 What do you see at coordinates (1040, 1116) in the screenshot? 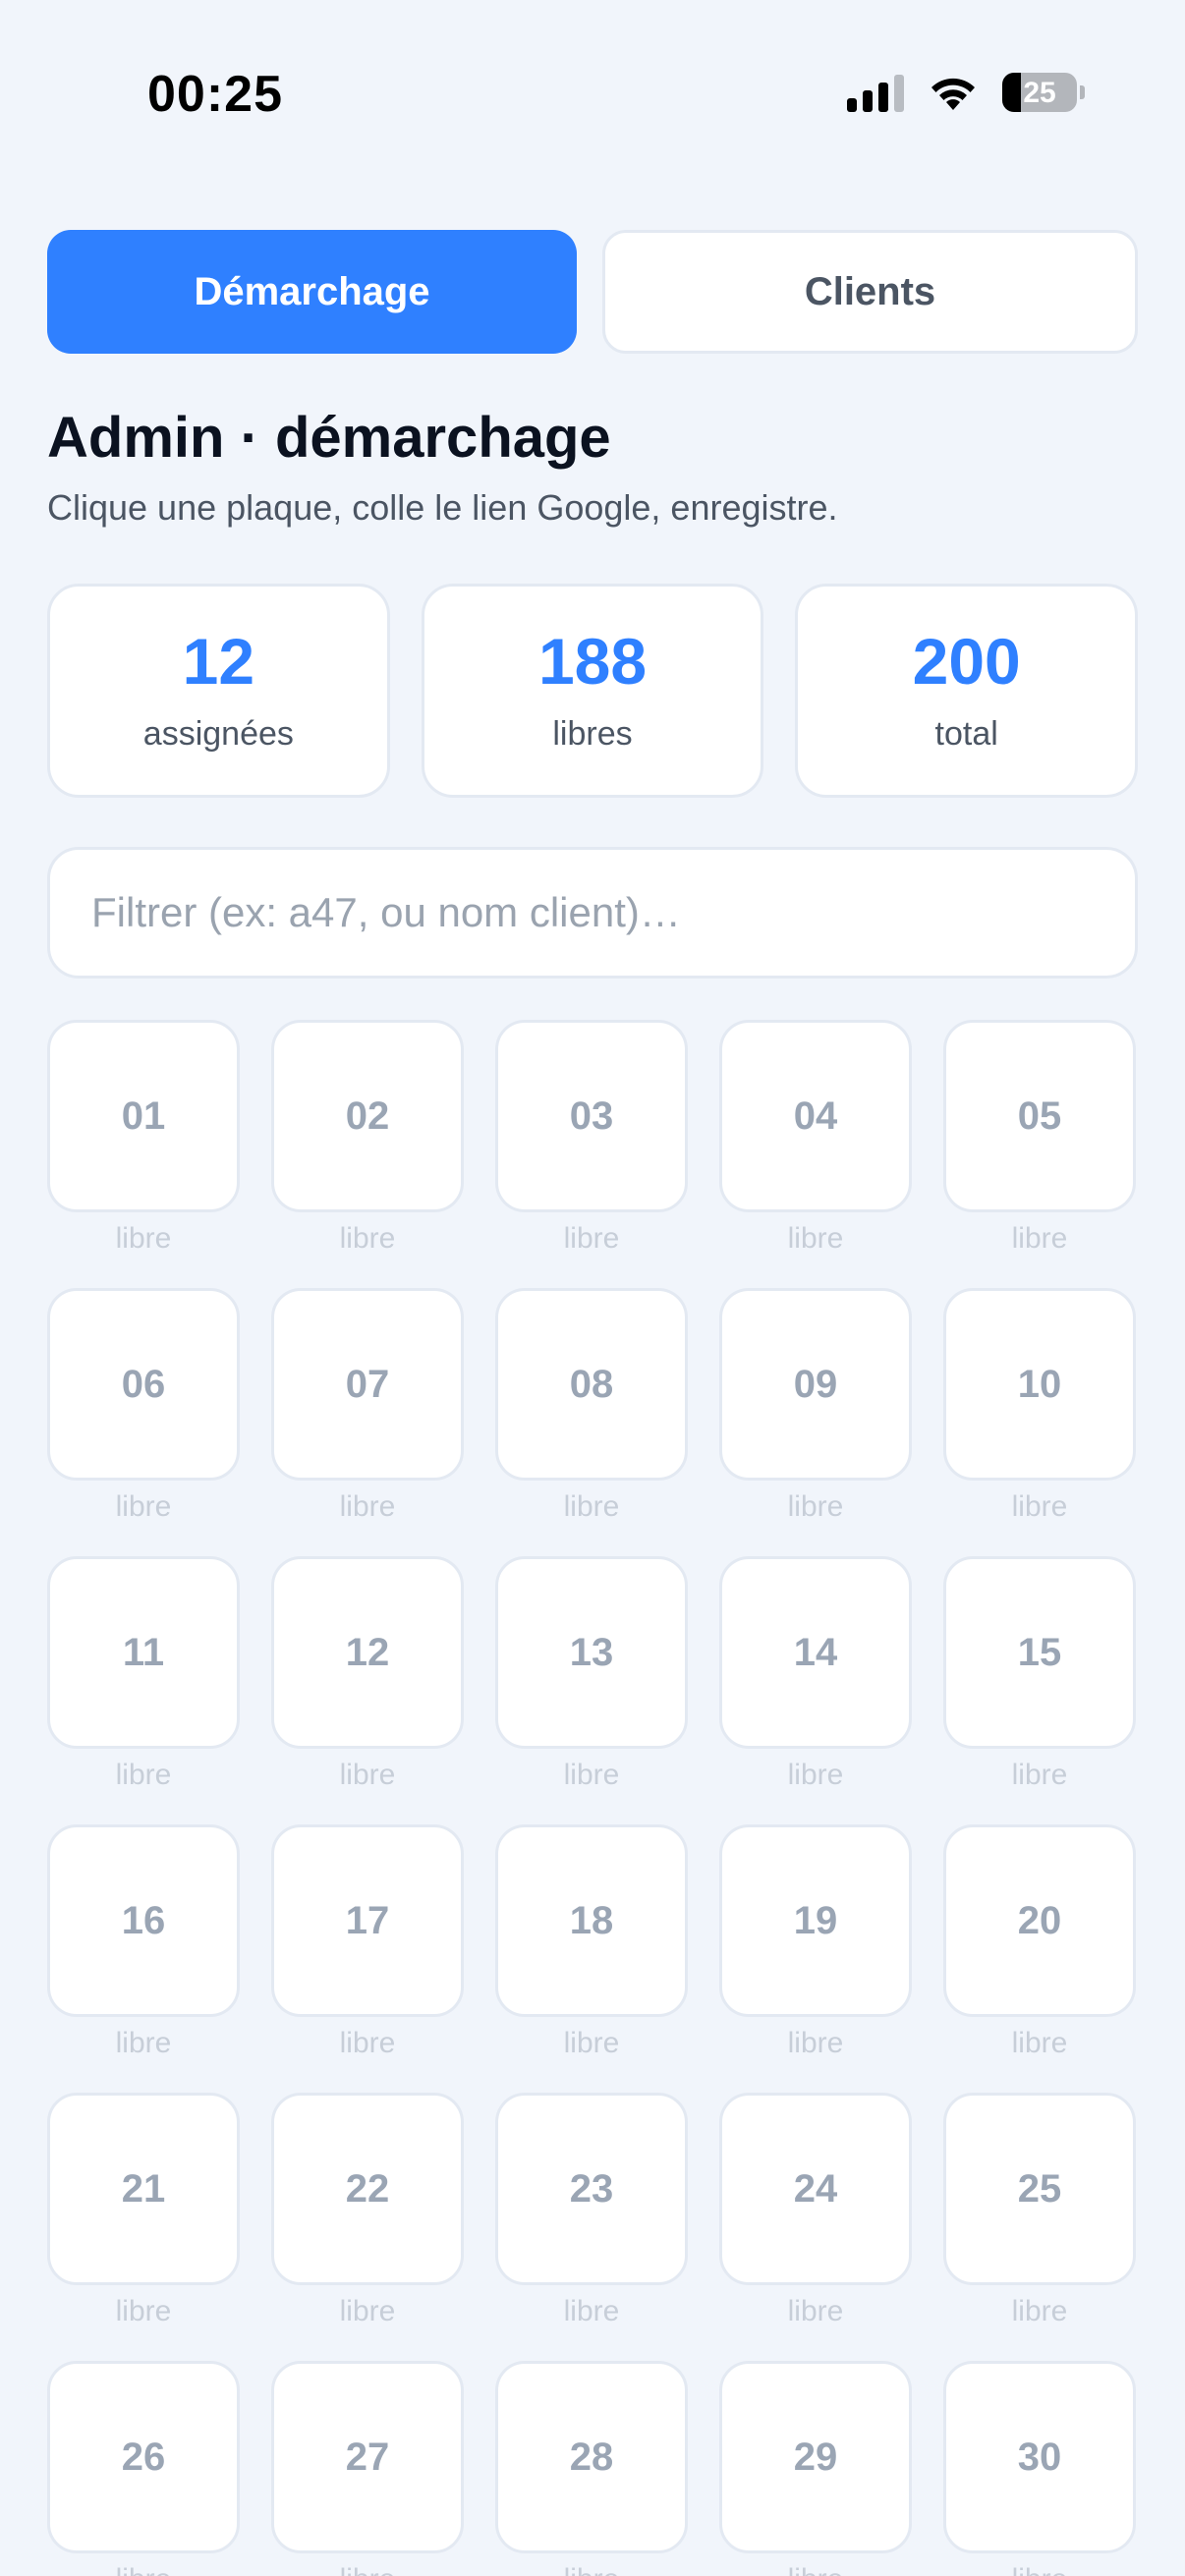
I see `plate-tile: 05` at bounding box center [1040, 1116].